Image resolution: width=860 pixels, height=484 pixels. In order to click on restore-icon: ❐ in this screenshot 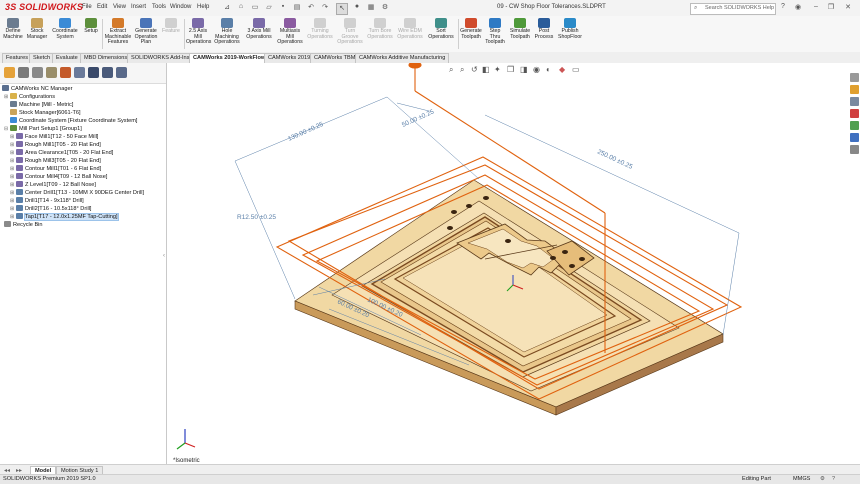, I will do `click(831, 8)`.